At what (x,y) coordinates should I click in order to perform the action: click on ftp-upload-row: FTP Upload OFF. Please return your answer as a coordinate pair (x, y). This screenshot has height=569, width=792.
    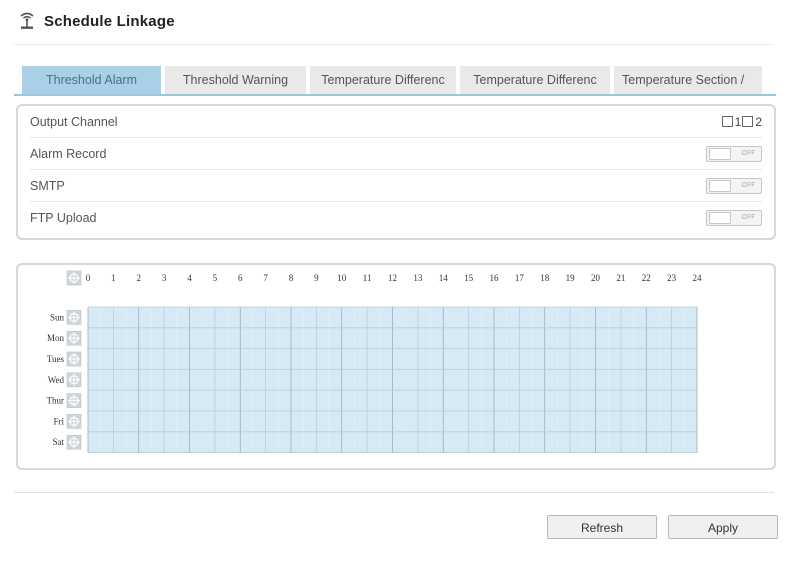
    Looking at the image, I should click on (396, 218).